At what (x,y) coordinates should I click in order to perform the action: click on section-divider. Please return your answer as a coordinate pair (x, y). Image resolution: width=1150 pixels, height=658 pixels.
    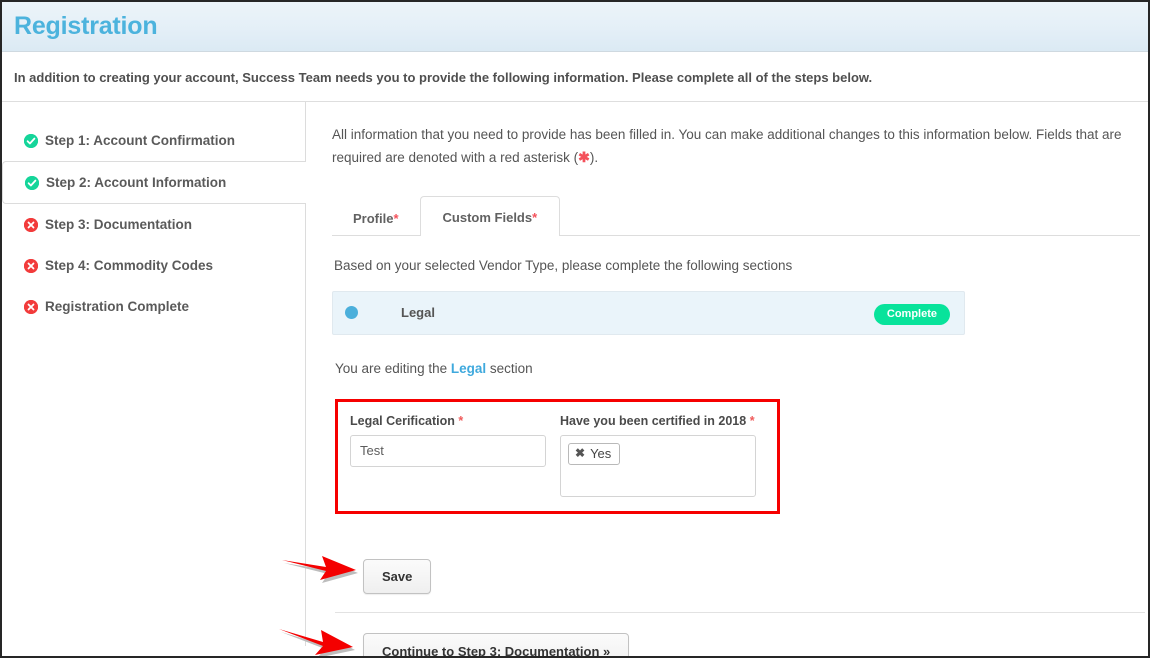
    Looking at the image, I should click on (740, 612).